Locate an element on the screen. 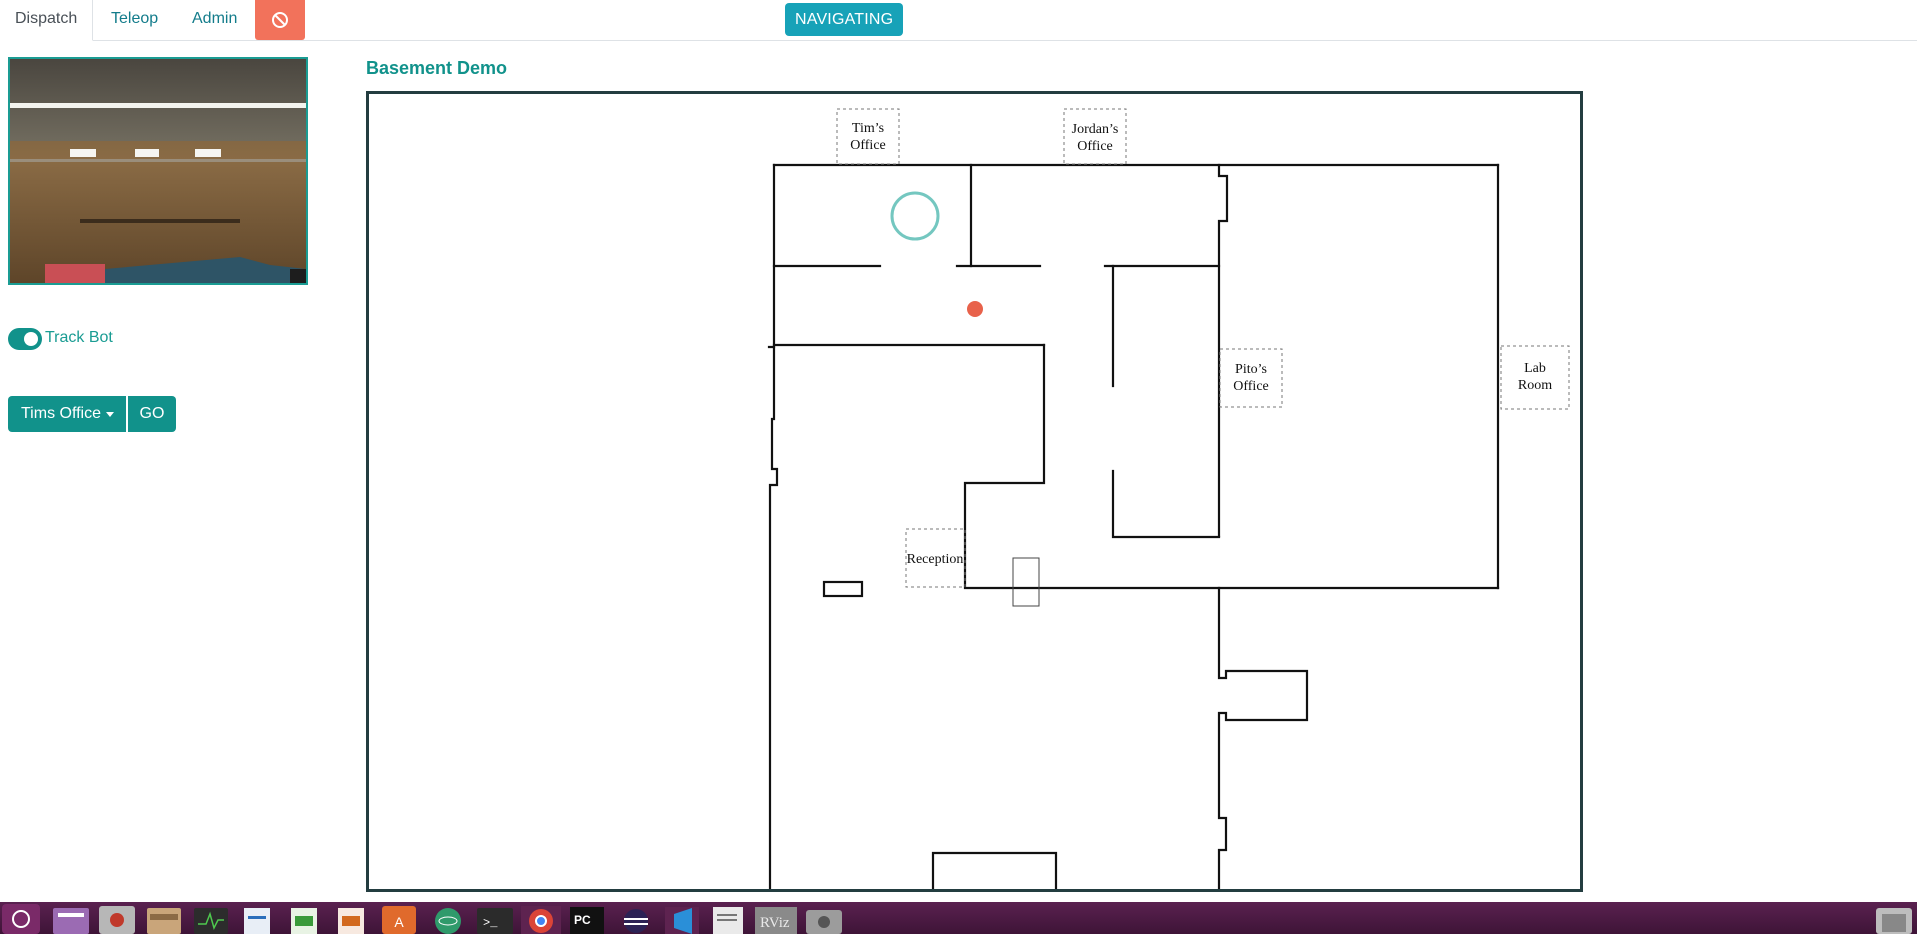 Image resolution: width=1917 pixels, height=939 pixels. svg-text: PC is located at coordinates (582, 920).